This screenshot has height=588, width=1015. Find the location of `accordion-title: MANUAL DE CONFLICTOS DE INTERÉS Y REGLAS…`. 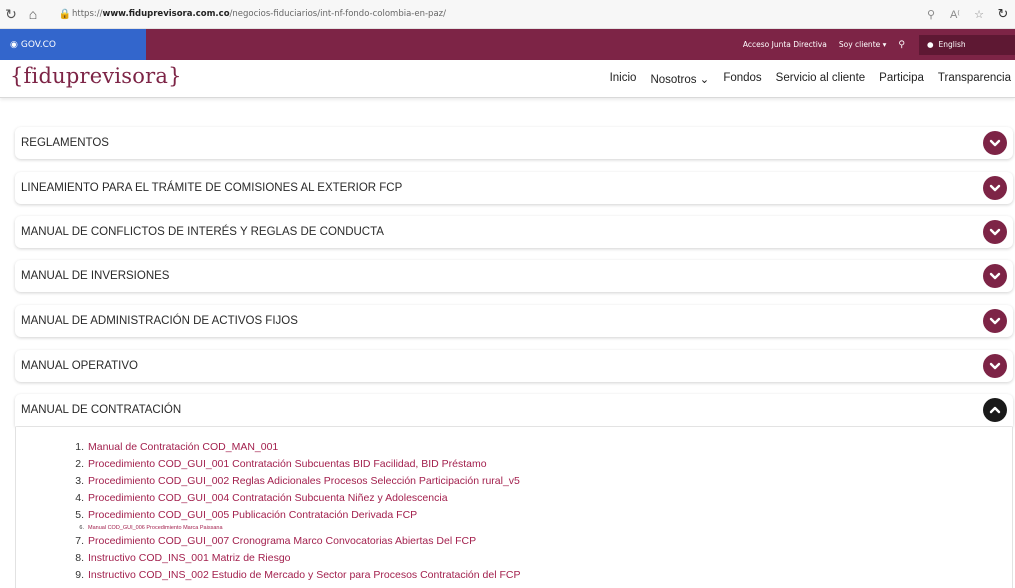

accordion-title: MANUAL DE CONFLICTOS DE INTERÉS Y REGLAS… is located at coordinates (202, 232).